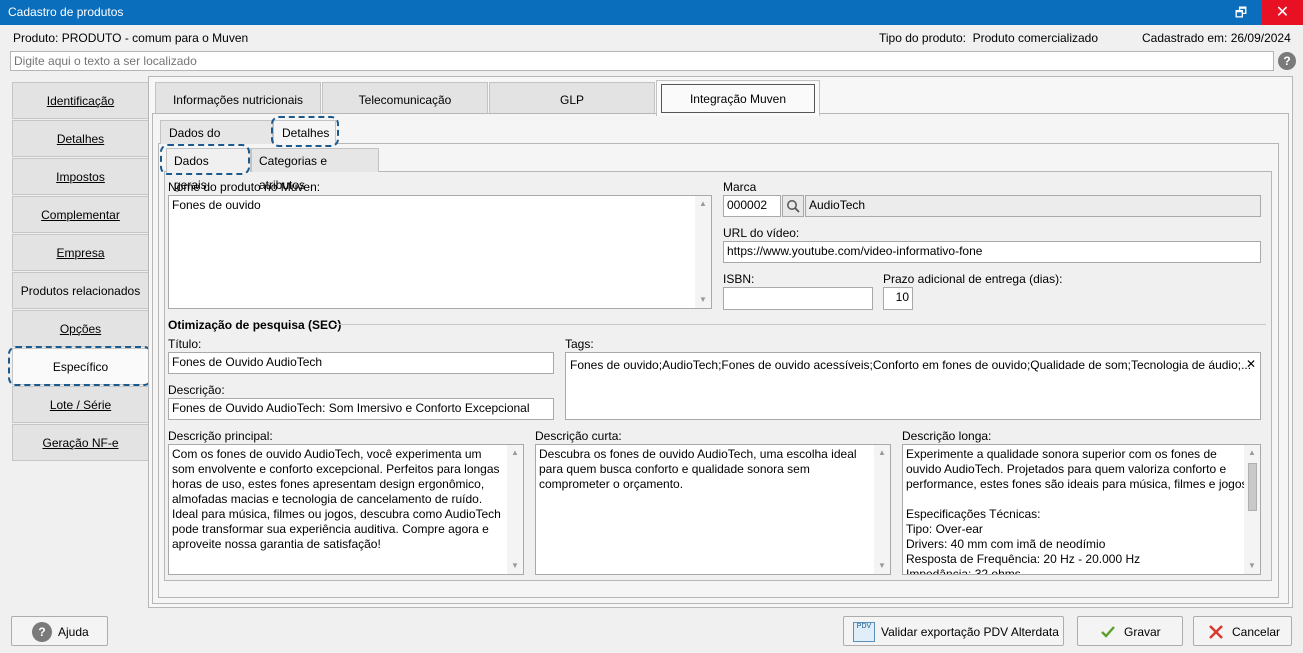 This screenshot has width=1303, height=653. Describe the element at coordinates (973, 279) in the screenshot. I see `deadline-label: Prazo adicional de entrega (dias):` at that location.